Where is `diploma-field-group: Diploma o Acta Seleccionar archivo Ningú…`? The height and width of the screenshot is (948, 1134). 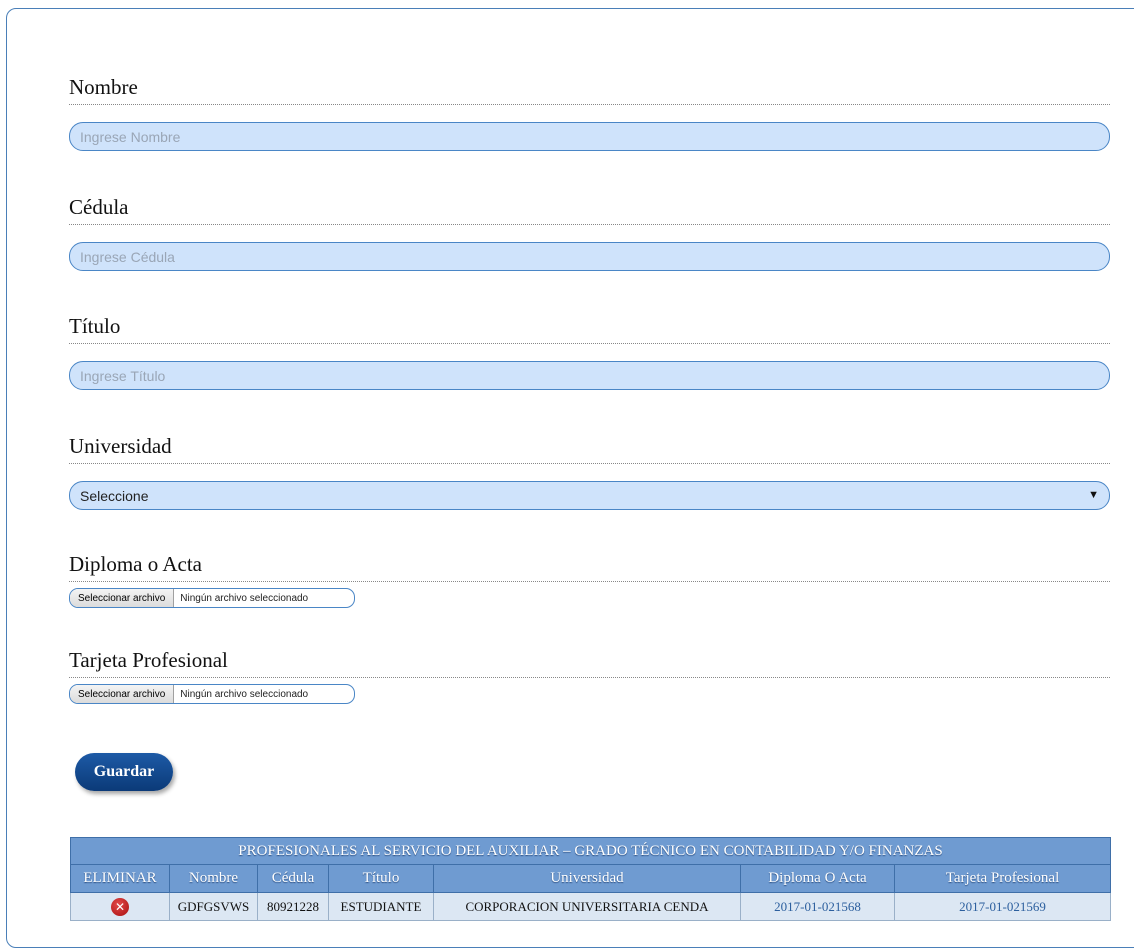
diploma-field-group: Diploma o Acta Seleccionar archivo Ningú… is located at coordinates (589, 579).